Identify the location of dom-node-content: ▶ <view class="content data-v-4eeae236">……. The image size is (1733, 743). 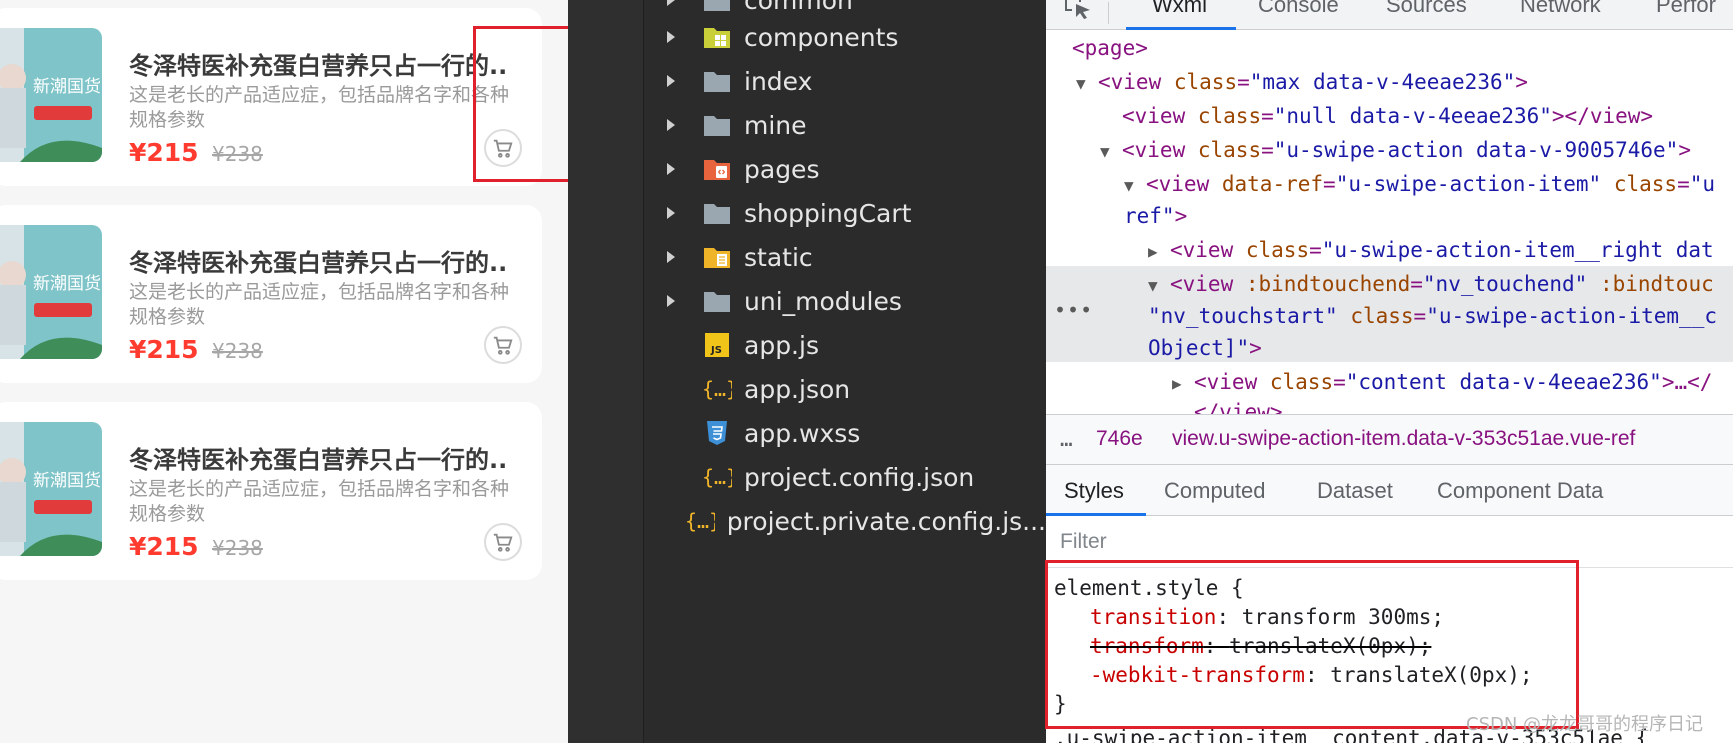
(1442, 382).